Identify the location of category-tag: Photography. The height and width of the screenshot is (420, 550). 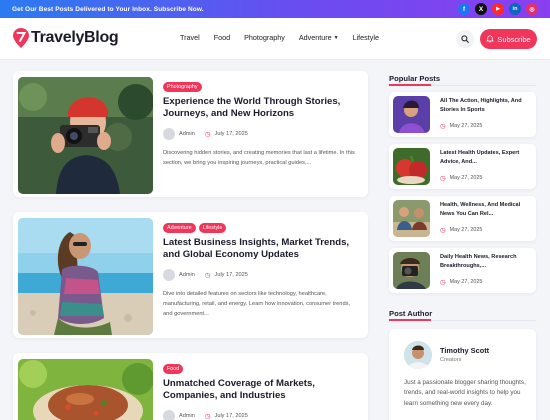
(182, 87).